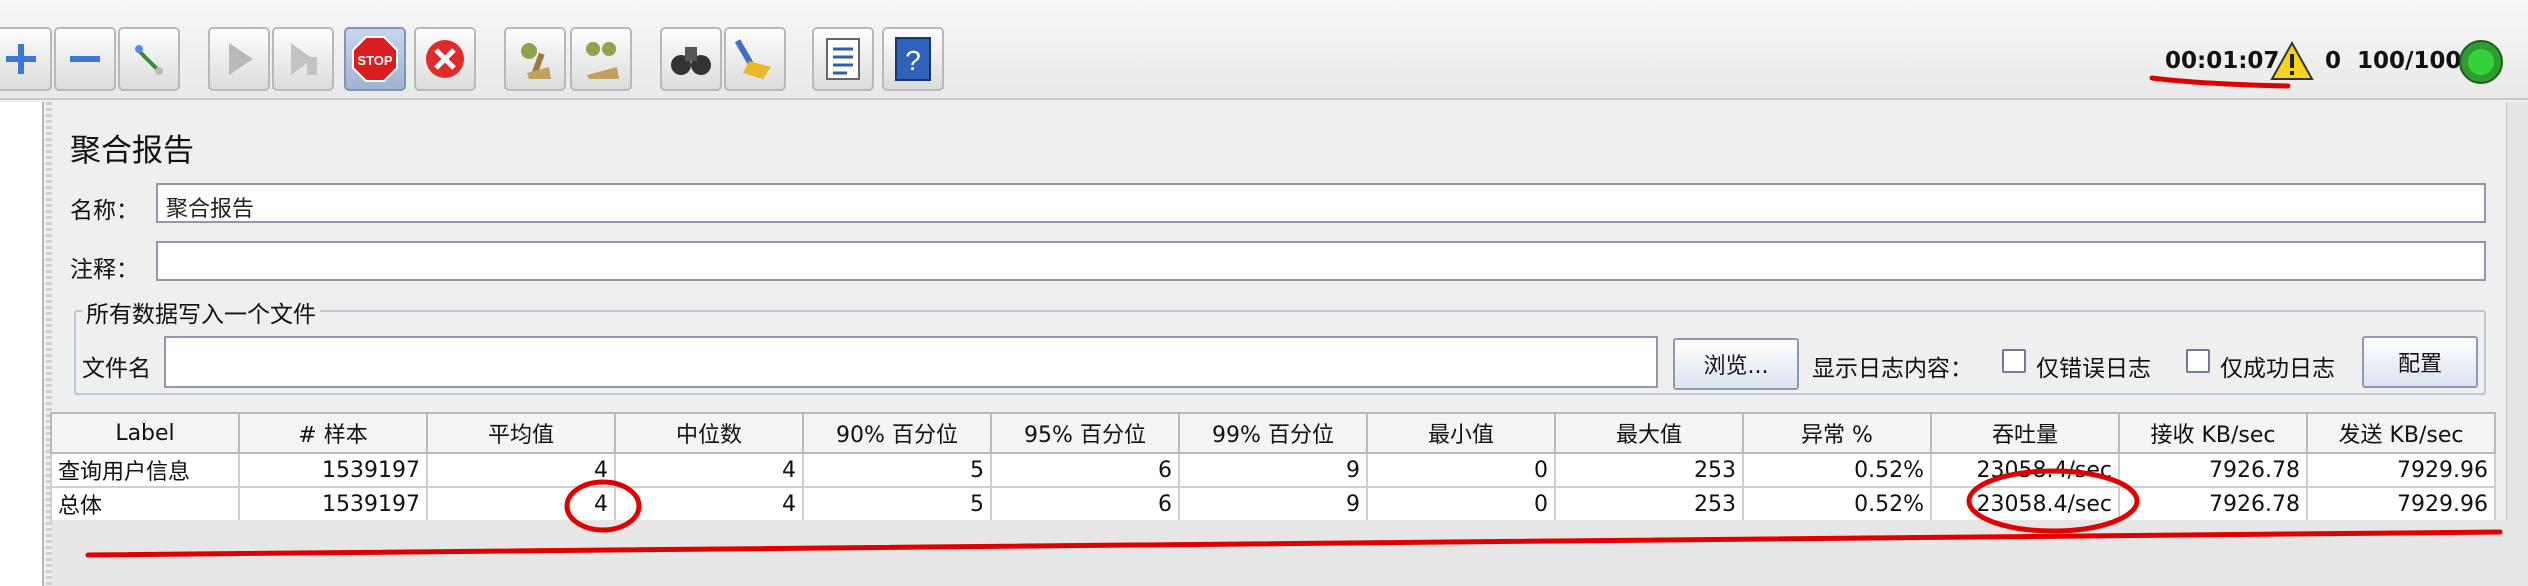 This screenshot has height=586, width=2528. Describe the element at coordinates (1321, 261) in the screenshot. I see `comment-field` at that location.